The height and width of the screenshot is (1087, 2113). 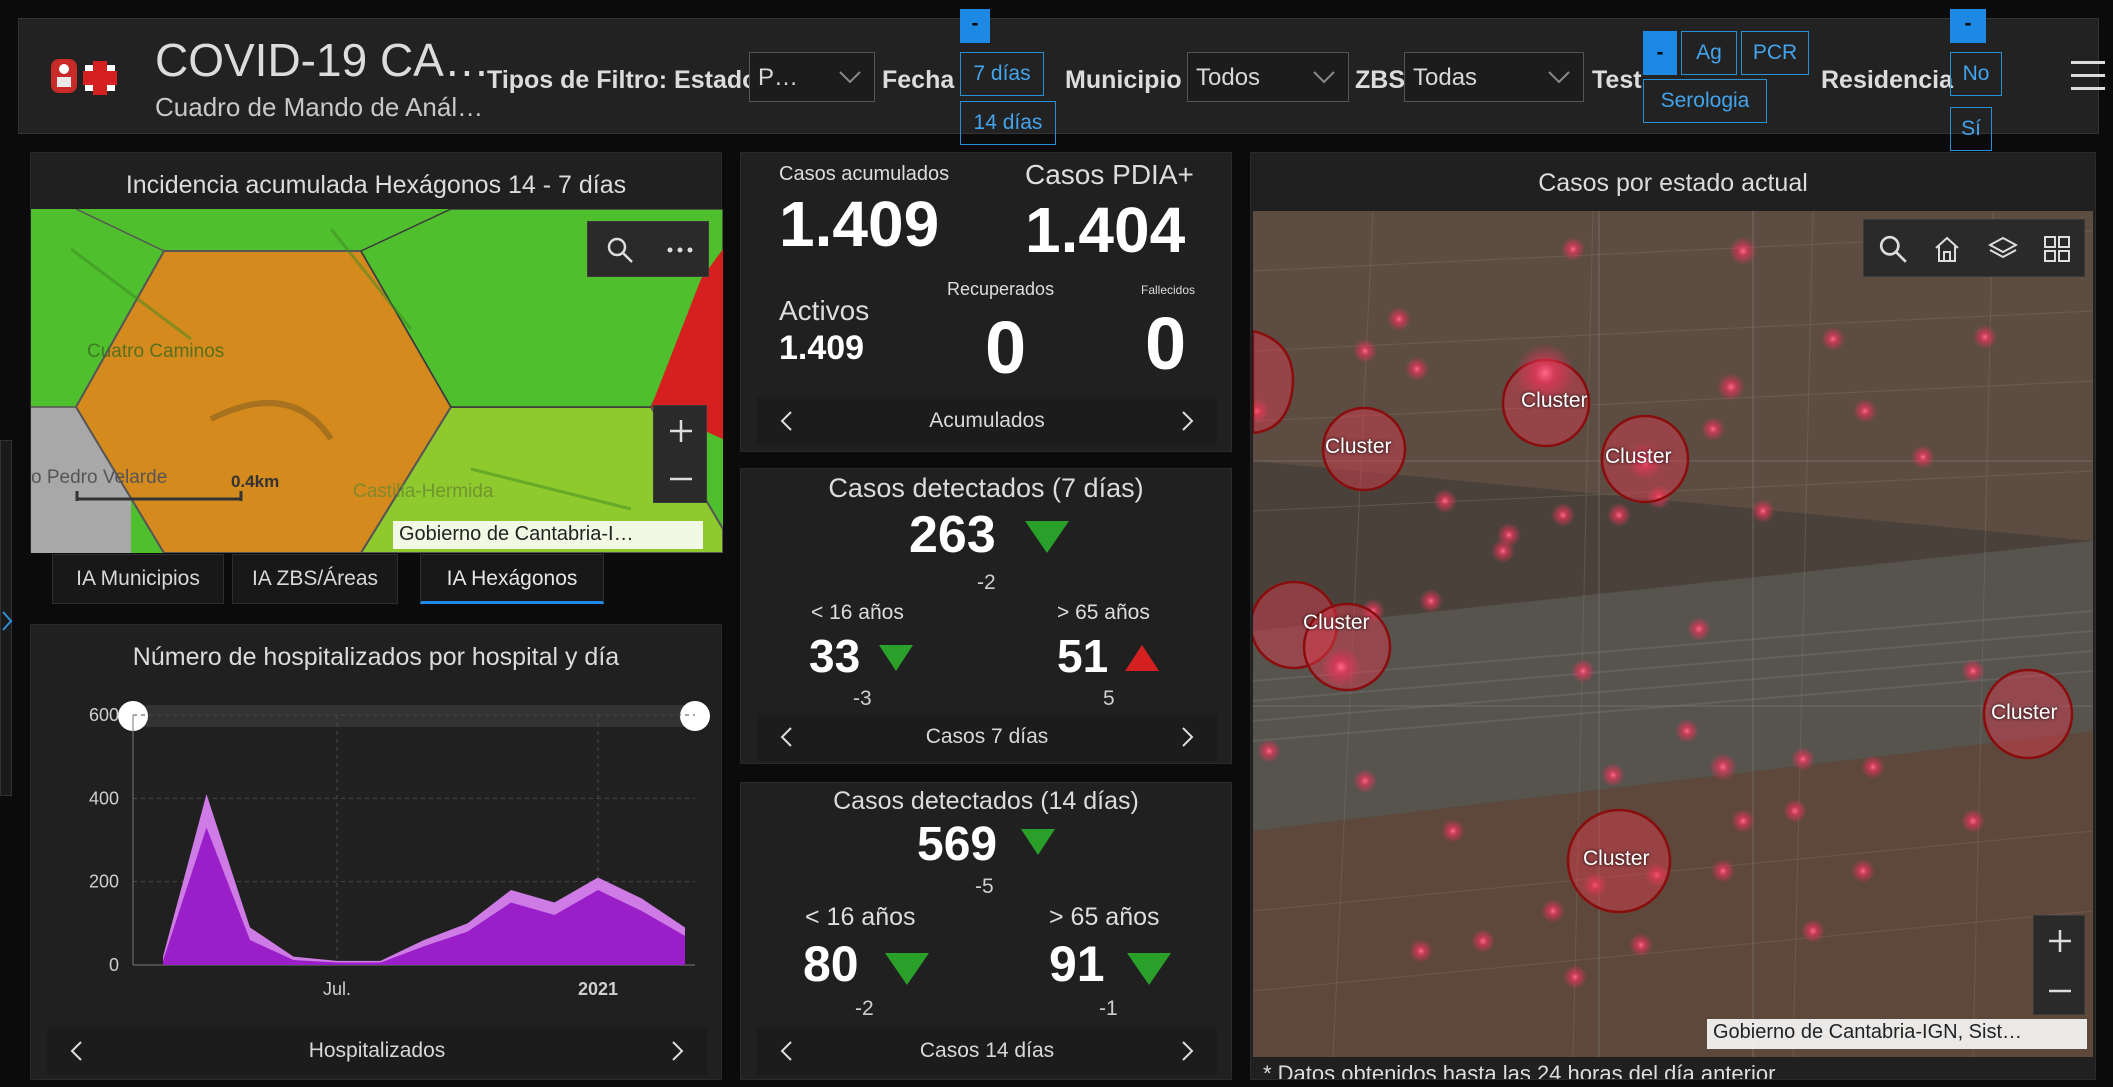 What do you see at coordinates (1947, 249) in the screenshot?
I see `home-icon` at bounding box center [1947, 249].